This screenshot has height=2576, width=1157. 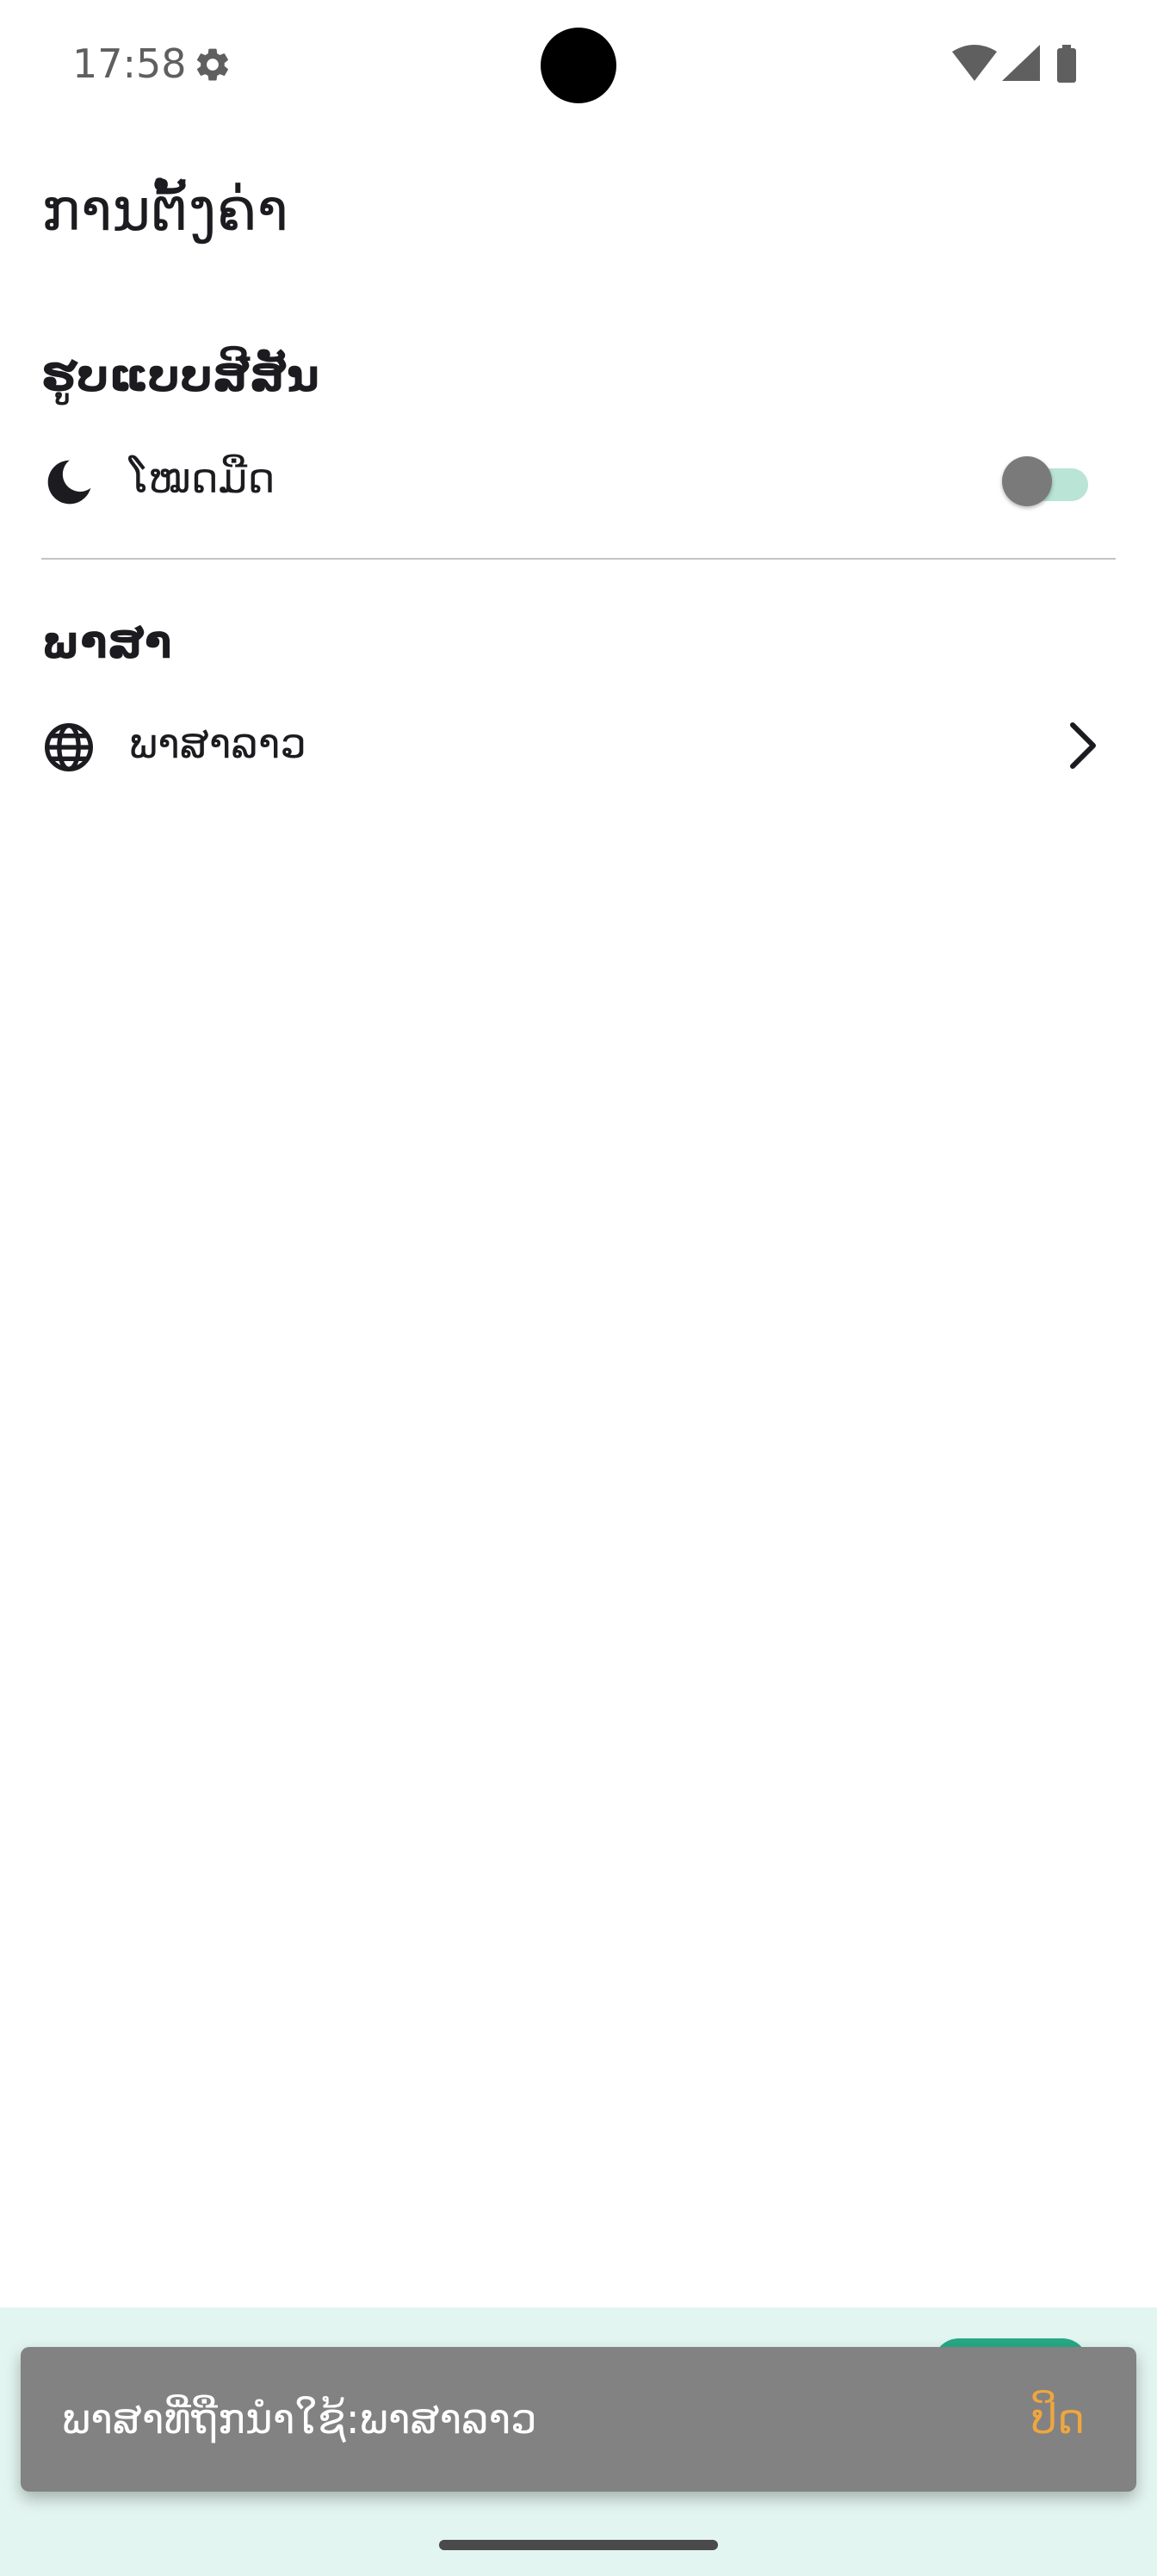 I want to click on dark-mode-label: ໂໝດມືດ, so click(x=202, y=479).